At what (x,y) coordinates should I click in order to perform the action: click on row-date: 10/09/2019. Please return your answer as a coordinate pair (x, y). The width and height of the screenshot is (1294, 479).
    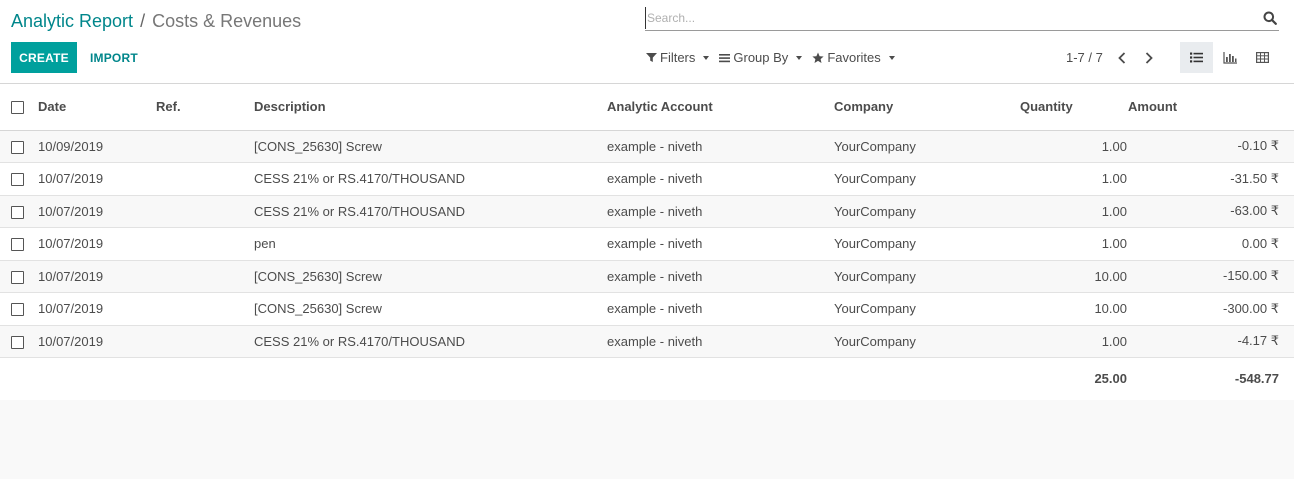
    Looking at the image, I should click on (91, 146).